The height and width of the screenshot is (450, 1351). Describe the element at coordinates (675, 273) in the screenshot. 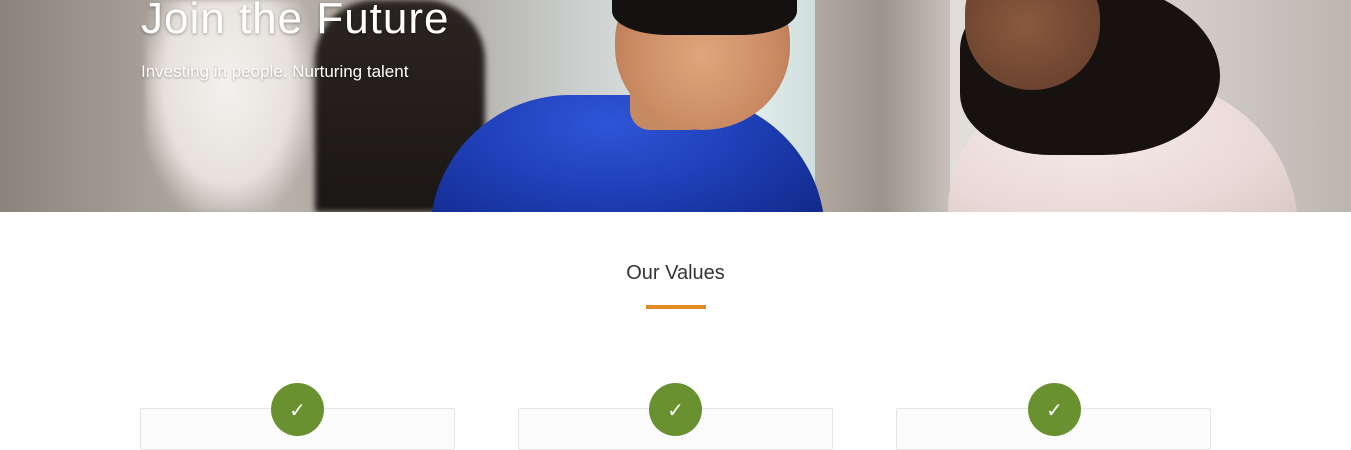

I see `section-title: Our Values` at that location.